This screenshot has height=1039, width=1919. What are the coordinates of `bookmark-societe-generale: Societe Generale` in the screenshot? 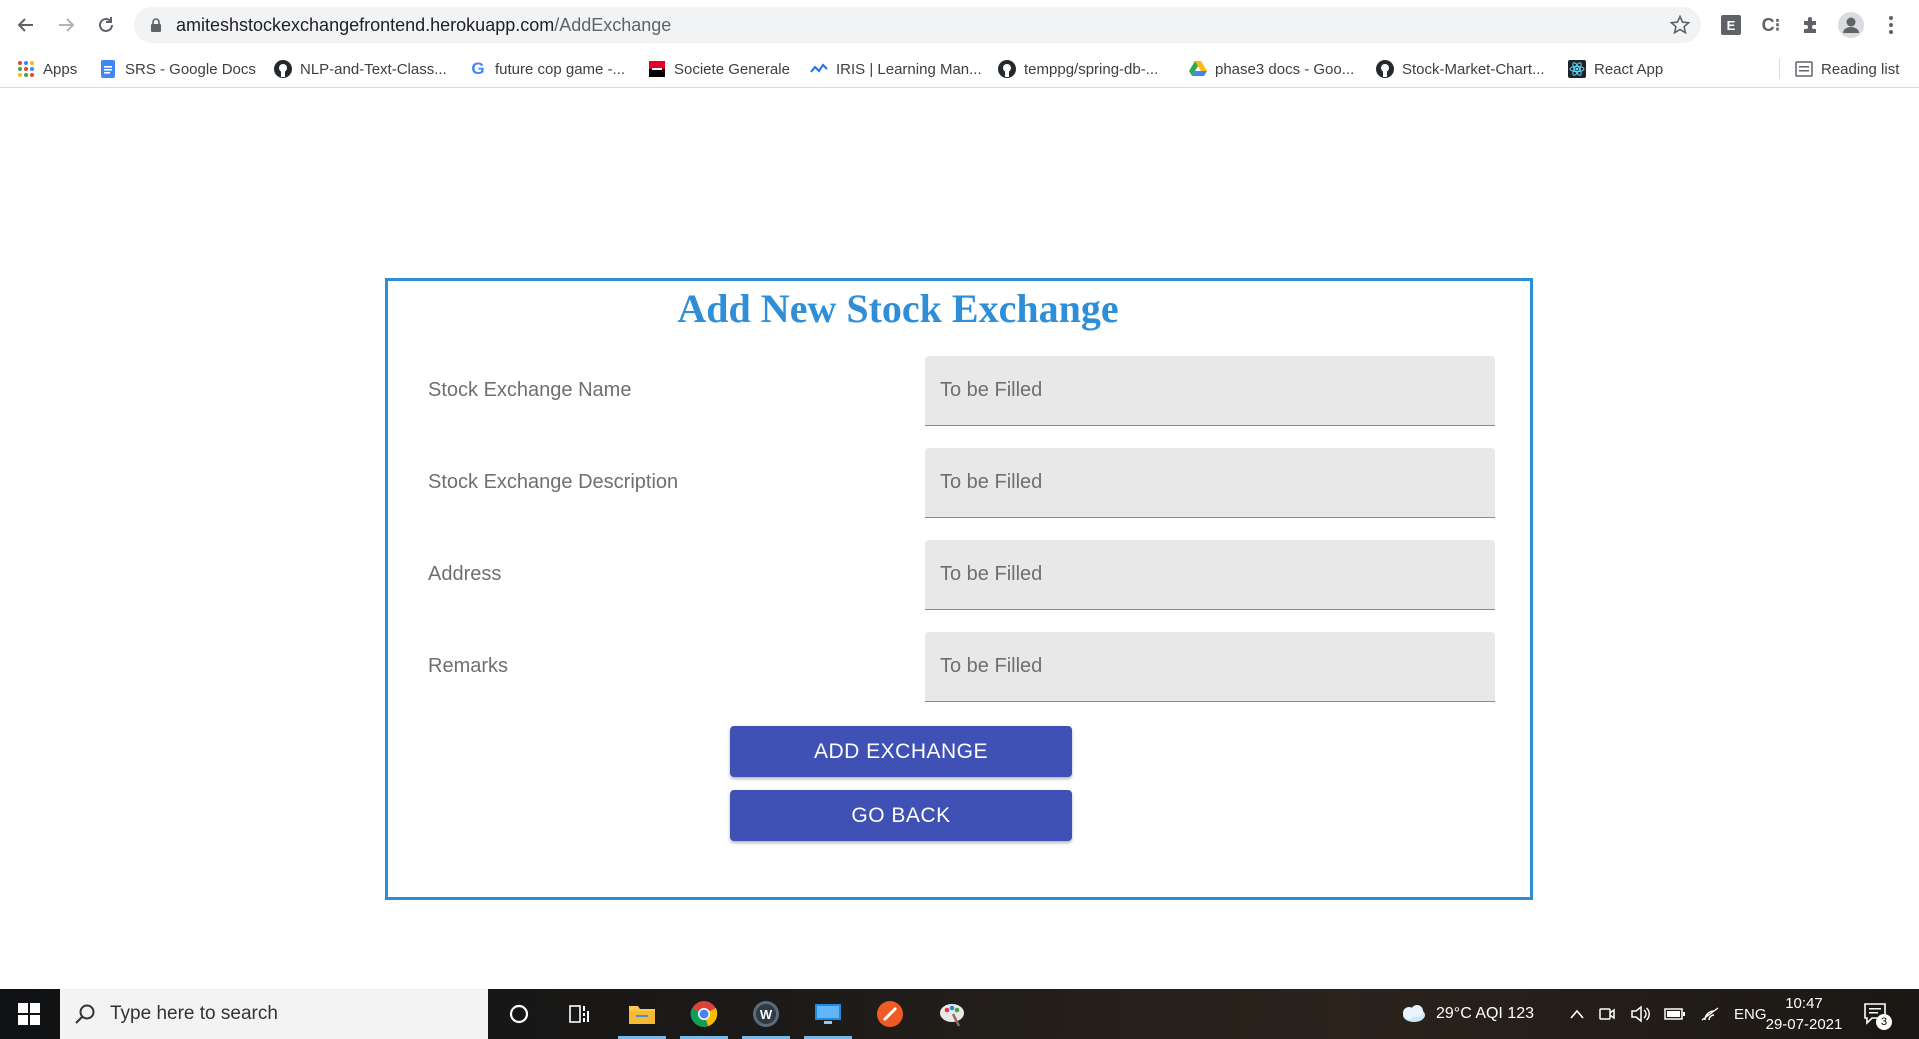 It's located at (719, 69).